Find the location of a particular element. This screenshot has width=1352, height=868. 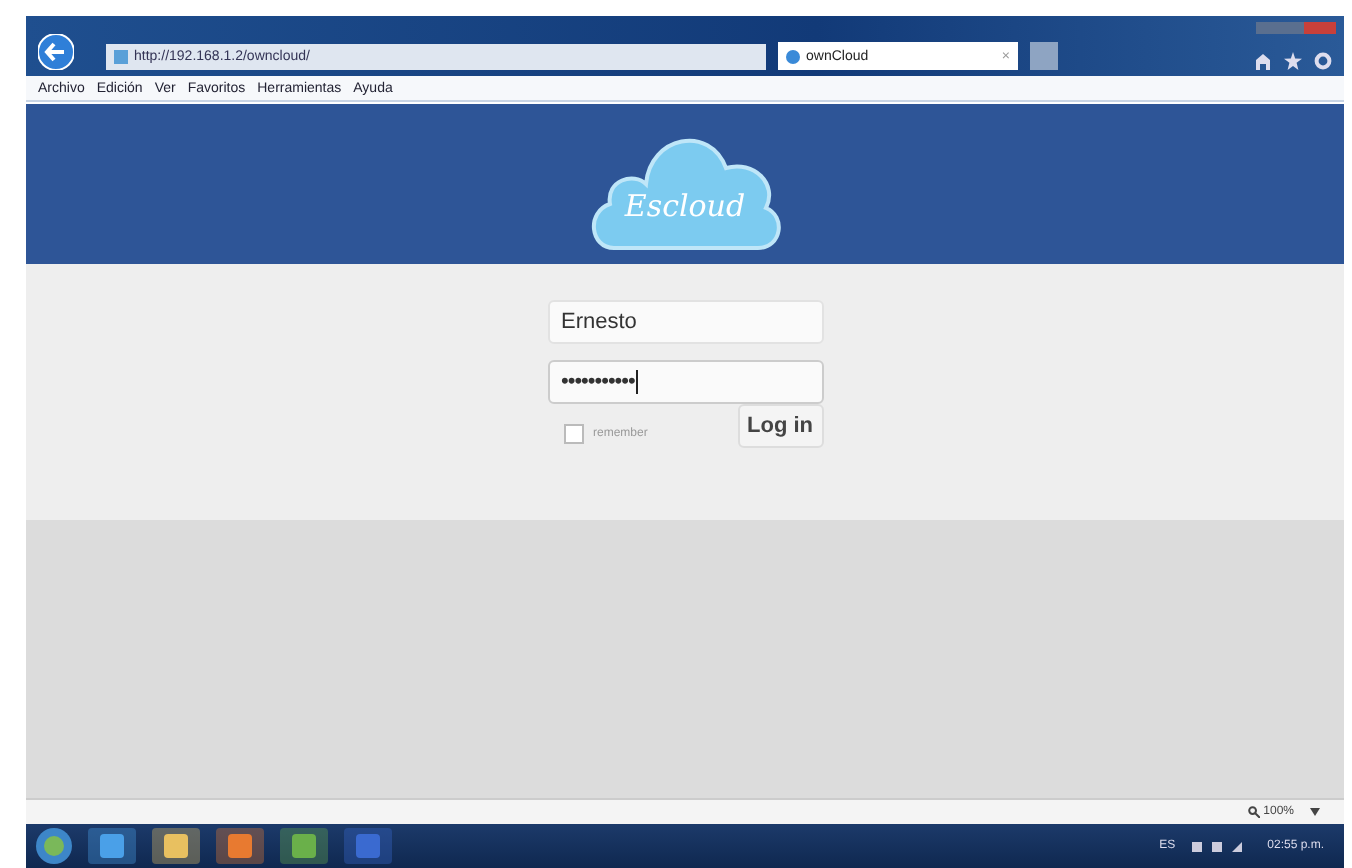

text-cursor is located at coordinates (637, 382).